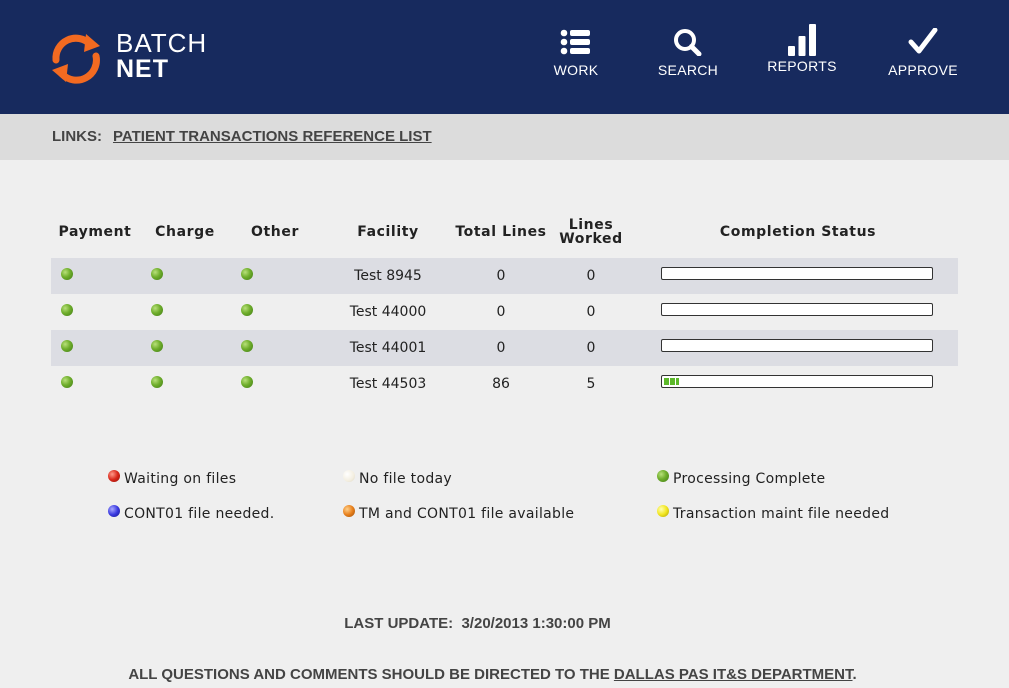 The image size is (1009, 688). What do you see at coordinates (576, 58) in the screenshot?
I see `nav-work: WORK` at bounding box center [576, 58].